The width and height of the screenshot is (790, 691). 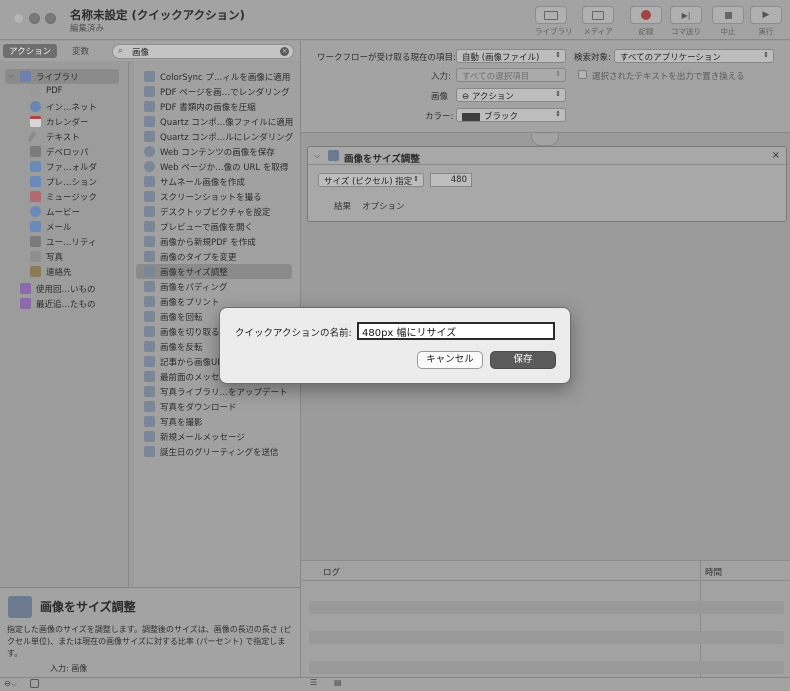 What do you see at coordinates (694, 56) in the screenshot?
I see `search-target-popup: すべてのアプリケーション ⇕` at bounding box center [694, 56].